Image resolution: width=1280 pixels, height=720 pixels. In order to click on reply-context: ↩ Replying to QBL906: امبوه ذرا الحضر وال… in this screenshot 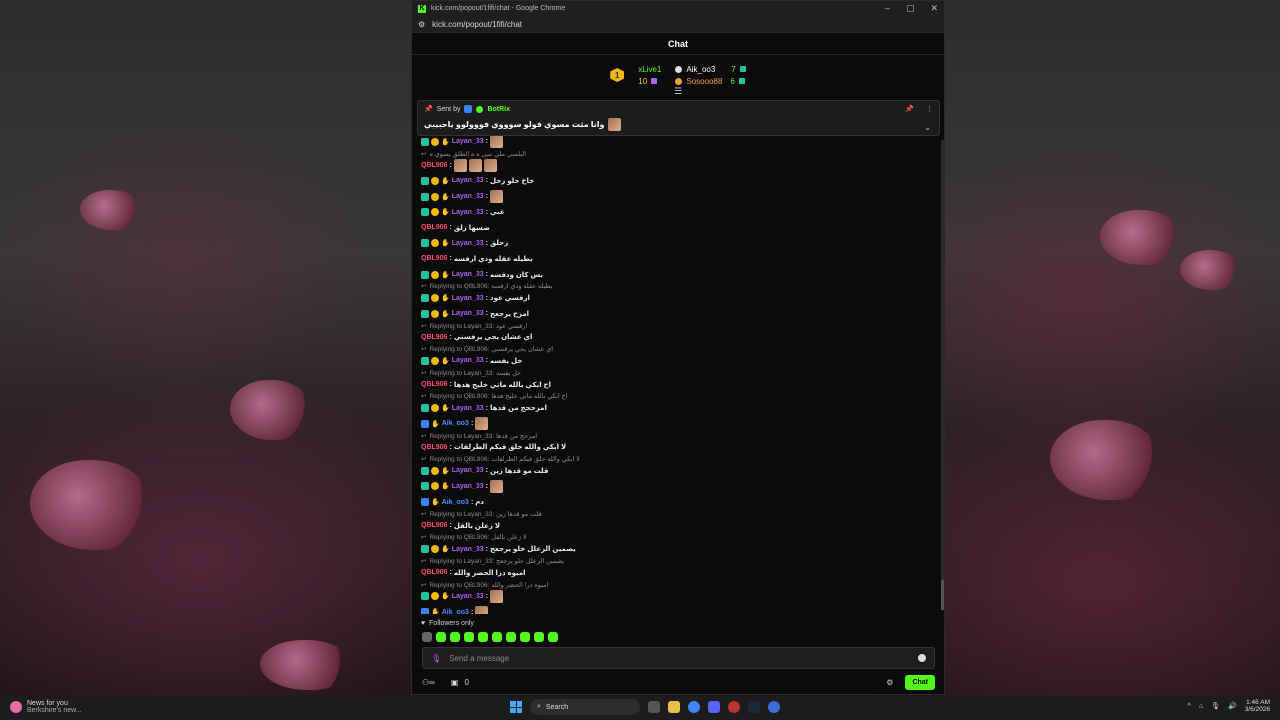, I will do `click(678, 585)`.